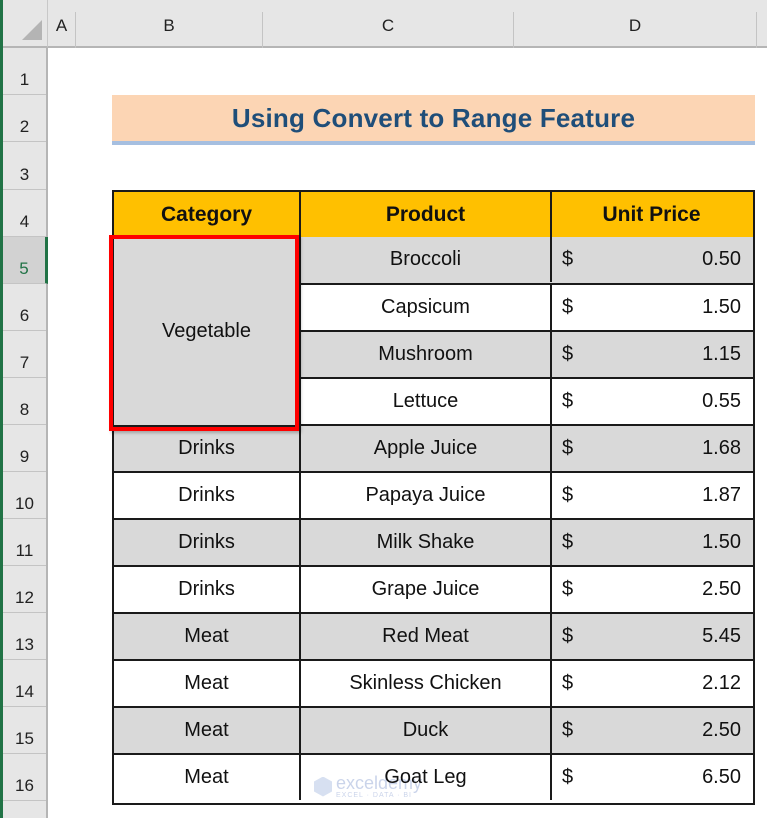 The width and height of the screenshot is (767, 818). Describe the element at coordinates (24, 589) in the screenshot. I see `row-header: 12` at that location.